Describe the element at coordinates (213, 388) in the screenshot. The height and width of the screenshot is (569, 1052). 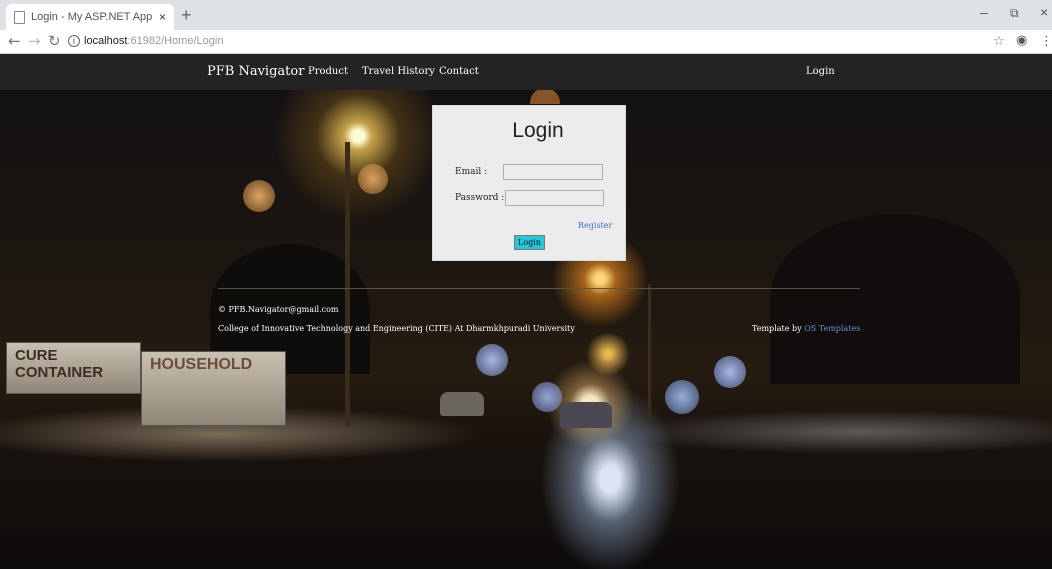
I see `household-sign: HOUSEHOLD` at that location.